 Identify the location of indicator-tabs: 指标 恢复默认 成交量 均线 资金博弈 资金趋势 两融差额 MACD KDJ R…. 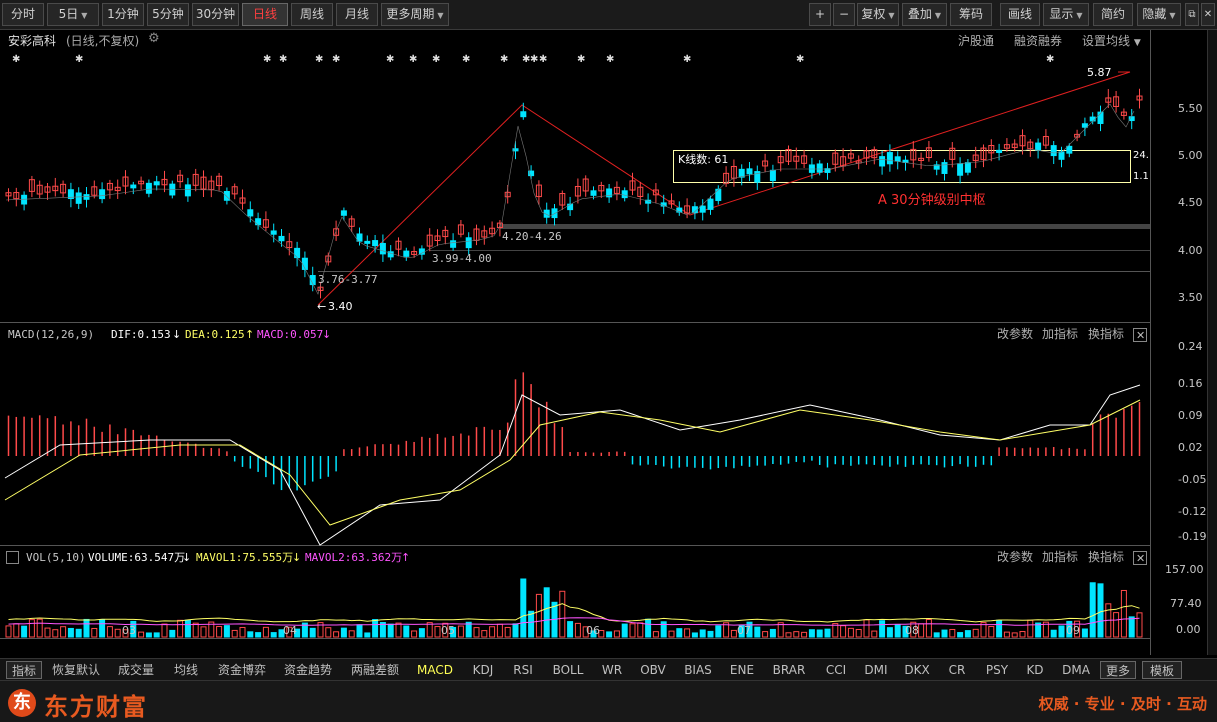
(608, 669).